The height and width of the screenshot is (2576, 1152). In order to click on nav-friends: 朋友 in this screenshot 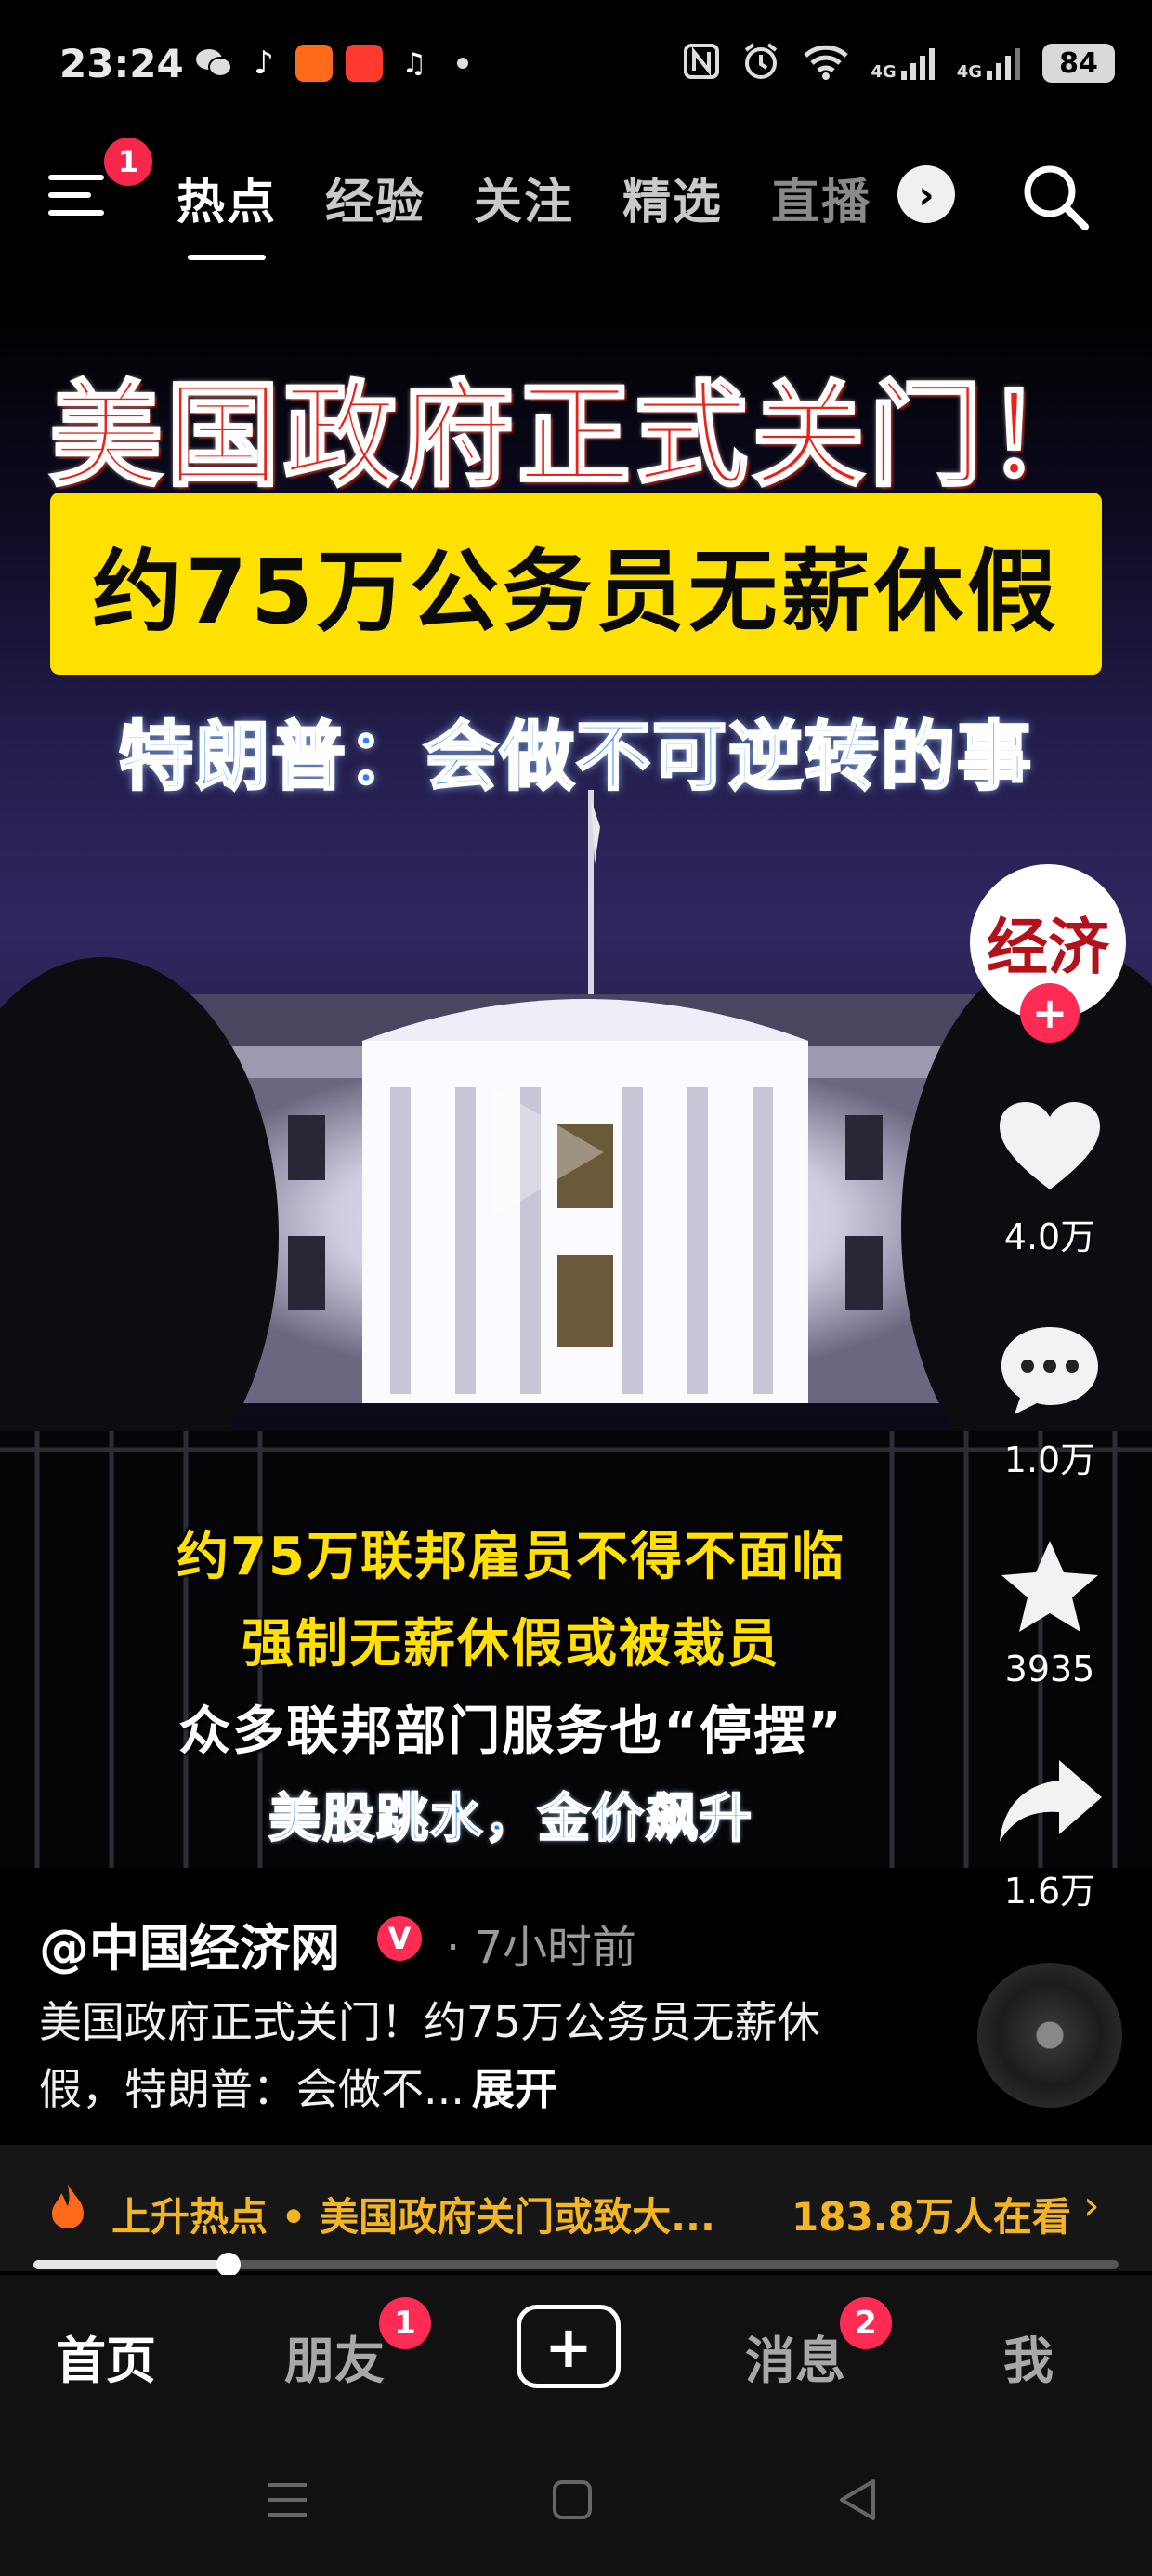, I will do `click(334, 2356)`.